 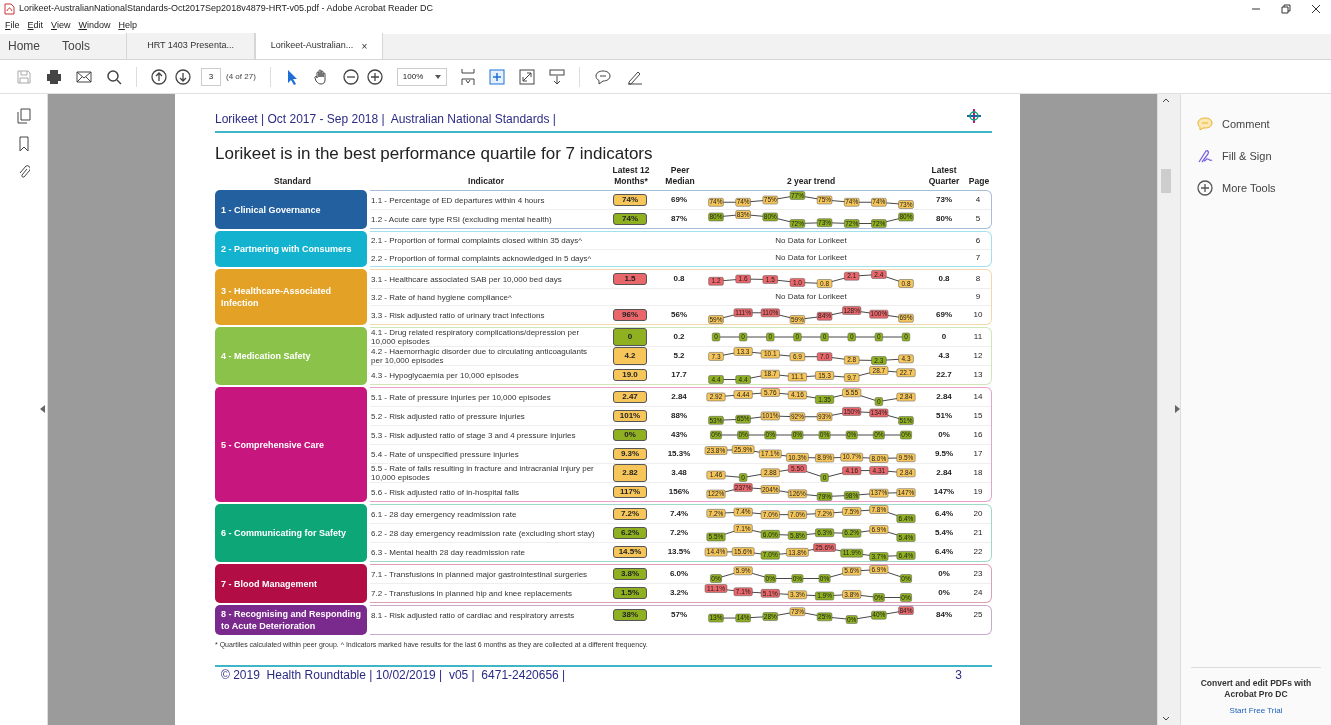 What do you see at coordinates (944, 492) in the screenshot?
I see `latest-quarter-text: 147%` at bounding box center [944, 492].